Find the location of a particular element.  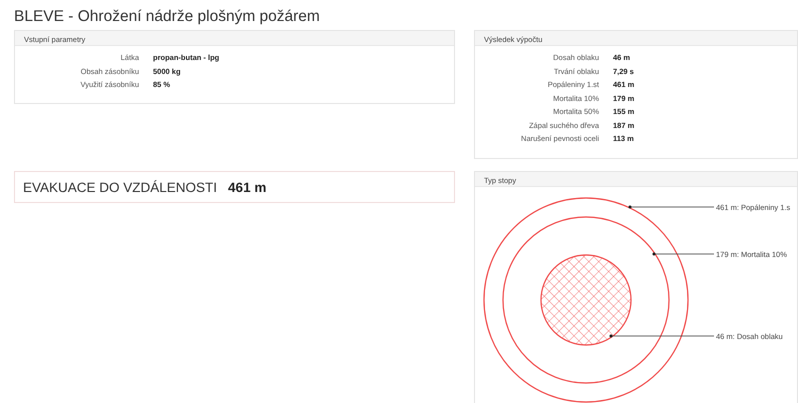

evacuation-label: EVAKUACE DO VZDÁLENOSTI is located at coordinates (120, 187).